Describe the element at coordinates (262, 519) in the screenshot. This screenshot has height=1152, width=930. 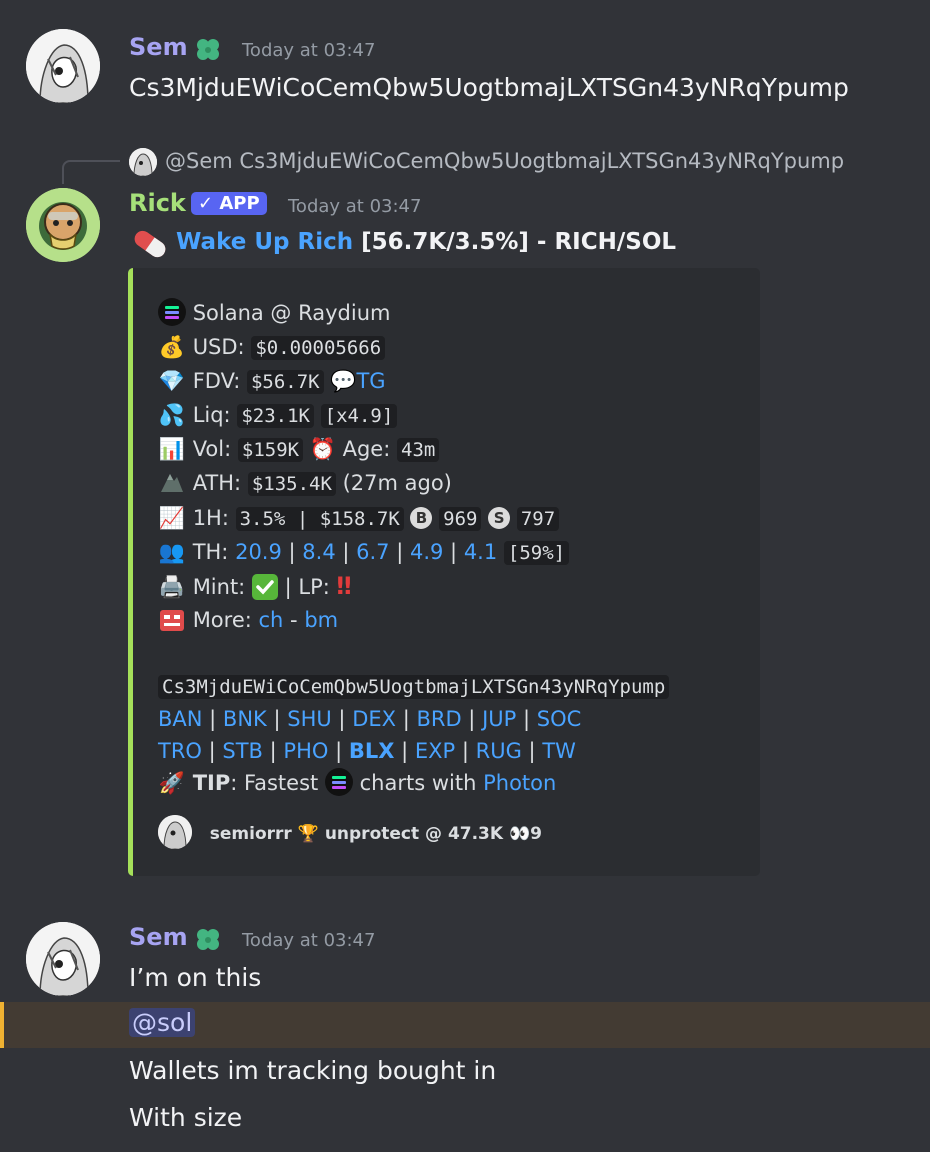
I see `h1-pct: 3.5%` at that location.